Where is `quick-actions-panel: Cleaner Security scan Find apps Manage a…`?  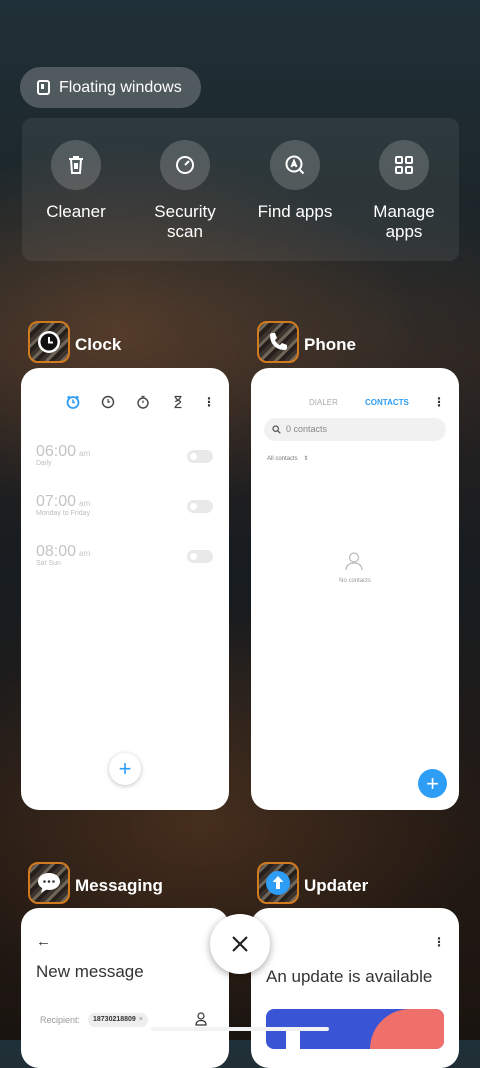 quick-actions-panel: Cleaner Security scan Find apps Manage a… is located at coordinates (240, 189).